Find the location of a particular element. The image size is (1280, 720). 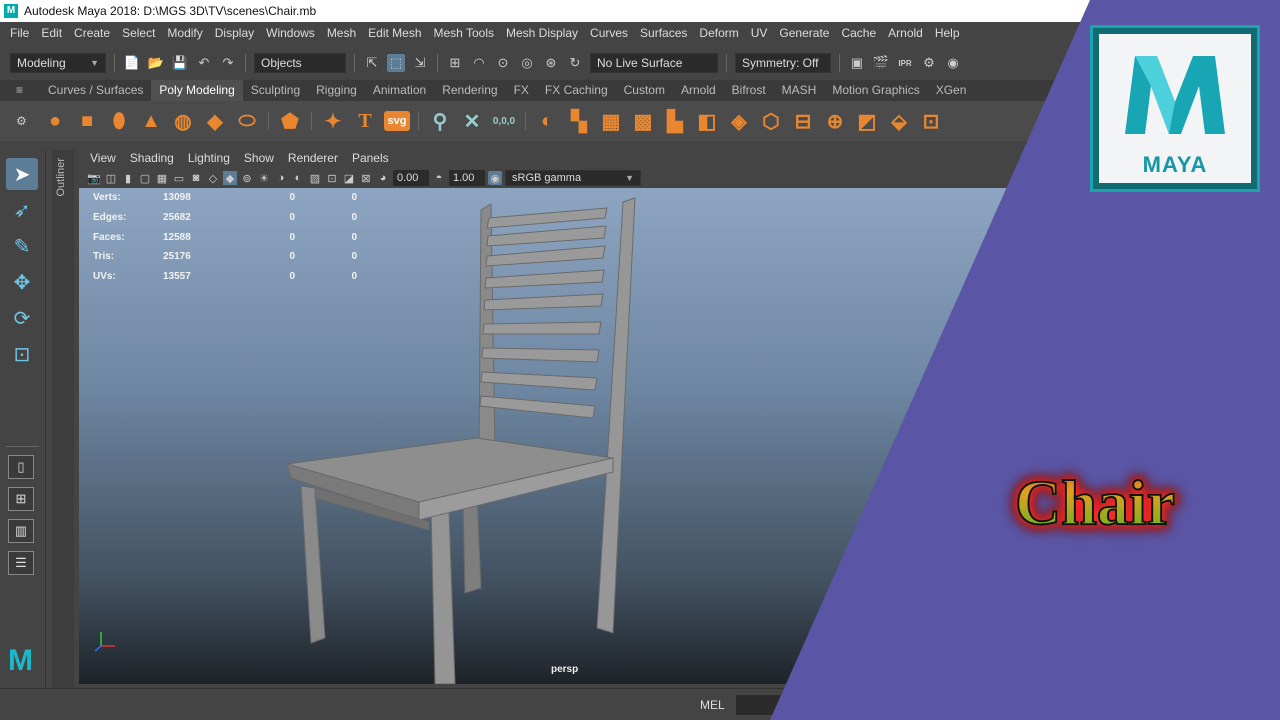

extrude-icon: ▙ is located at coordinates (675, 121).